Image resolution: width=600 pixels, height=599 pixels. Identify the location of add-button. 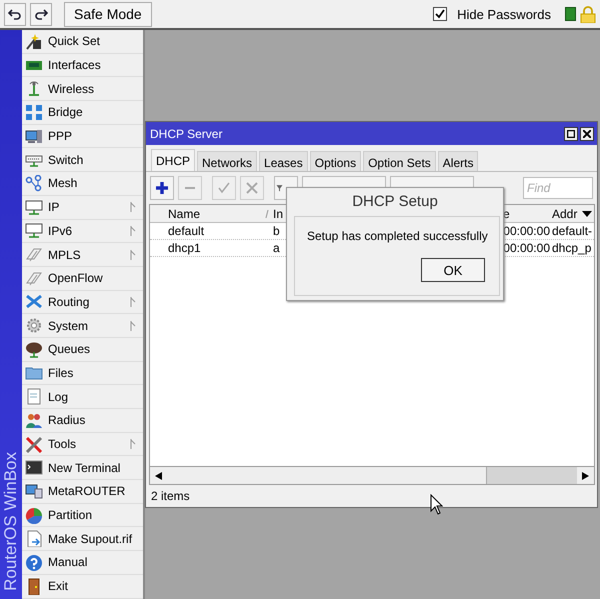
(162, 188).